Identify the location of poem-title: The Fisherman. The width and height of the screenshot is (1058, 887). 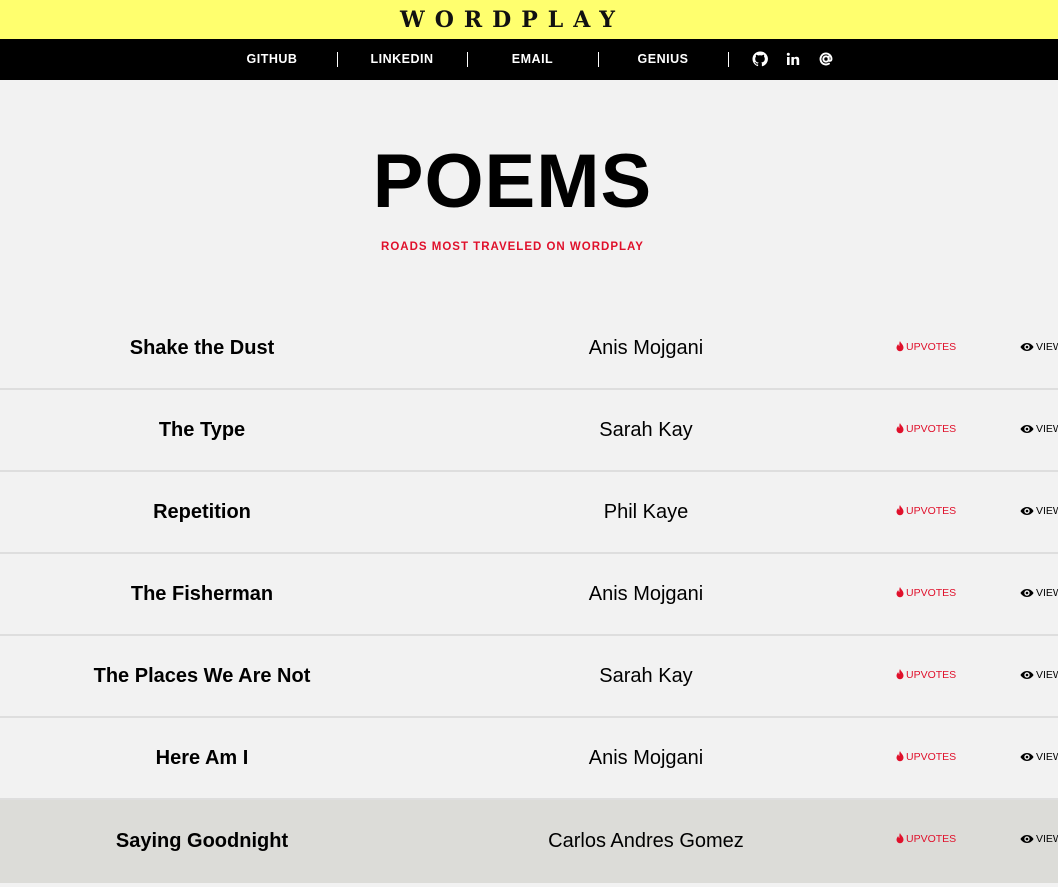
(202, 594).